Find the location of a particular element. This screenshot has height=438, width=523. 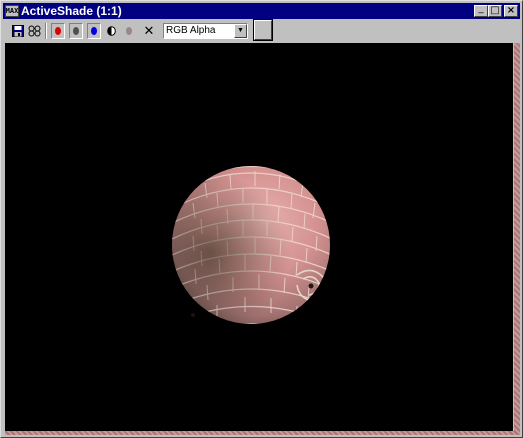

color-swatch is located at coordinates (263, 30).